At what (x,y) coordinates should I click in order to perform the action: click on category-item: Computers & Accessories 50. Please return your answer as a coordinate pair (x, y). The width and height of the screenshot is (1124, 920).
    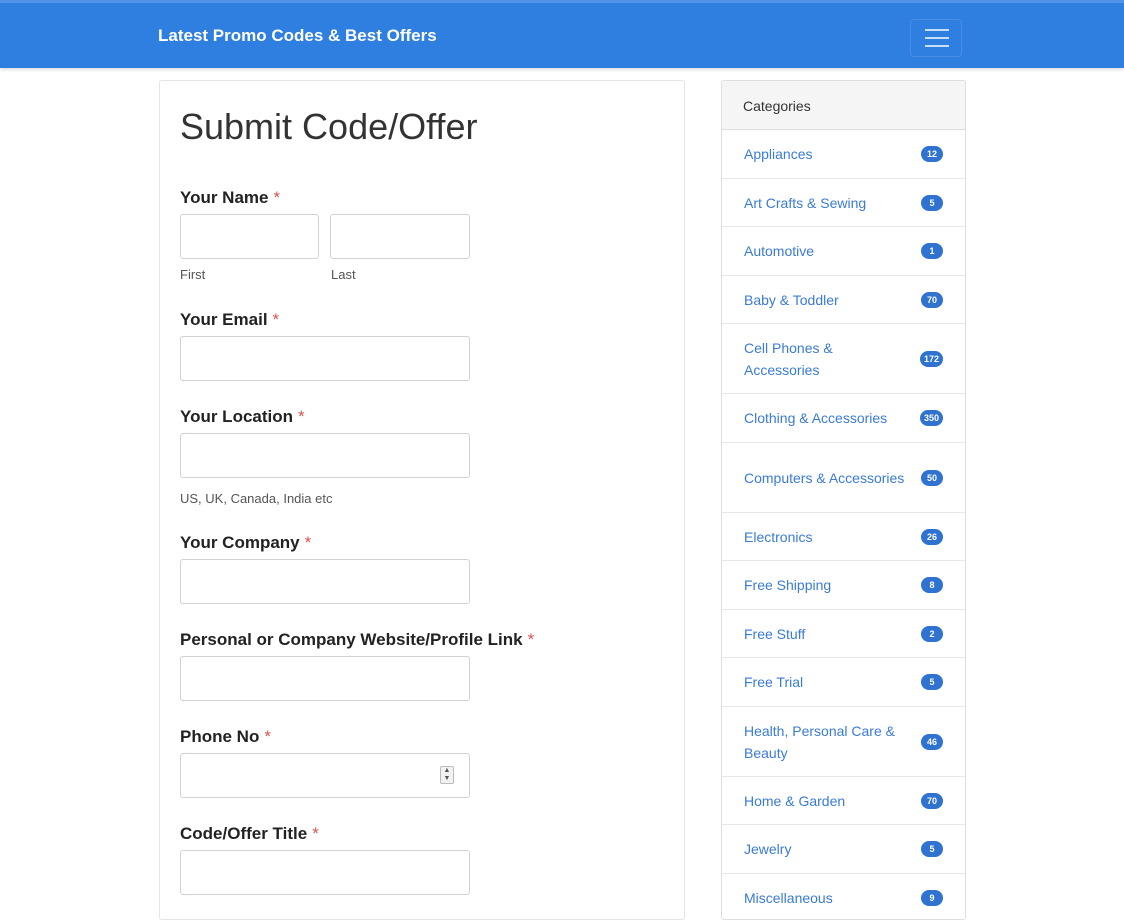
    Looking at the image, I should click on (843, 478).